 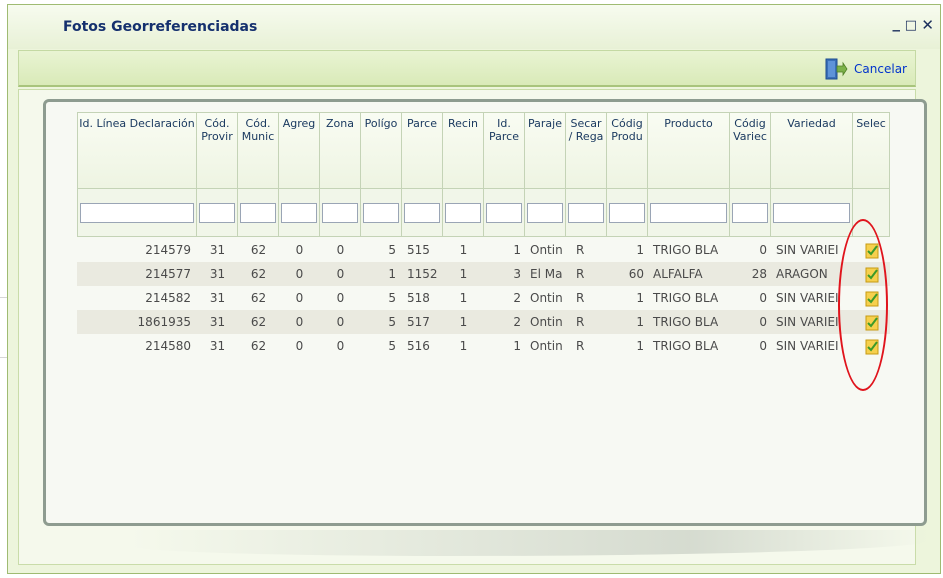 What do you see at coordinates (504, 213) in the screenshot?
I see `filter-input-id-parcela` at bounding box center [504, 213].